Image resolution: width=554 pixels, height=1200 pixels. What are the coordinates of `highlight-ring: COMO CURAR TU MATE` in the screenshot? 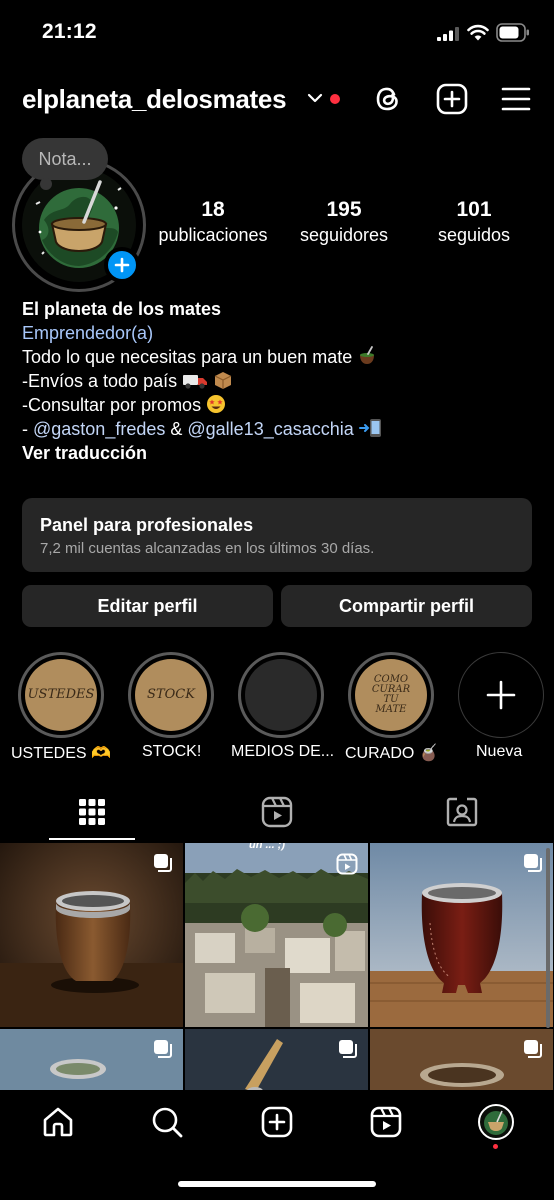 It's located at (391, 695).